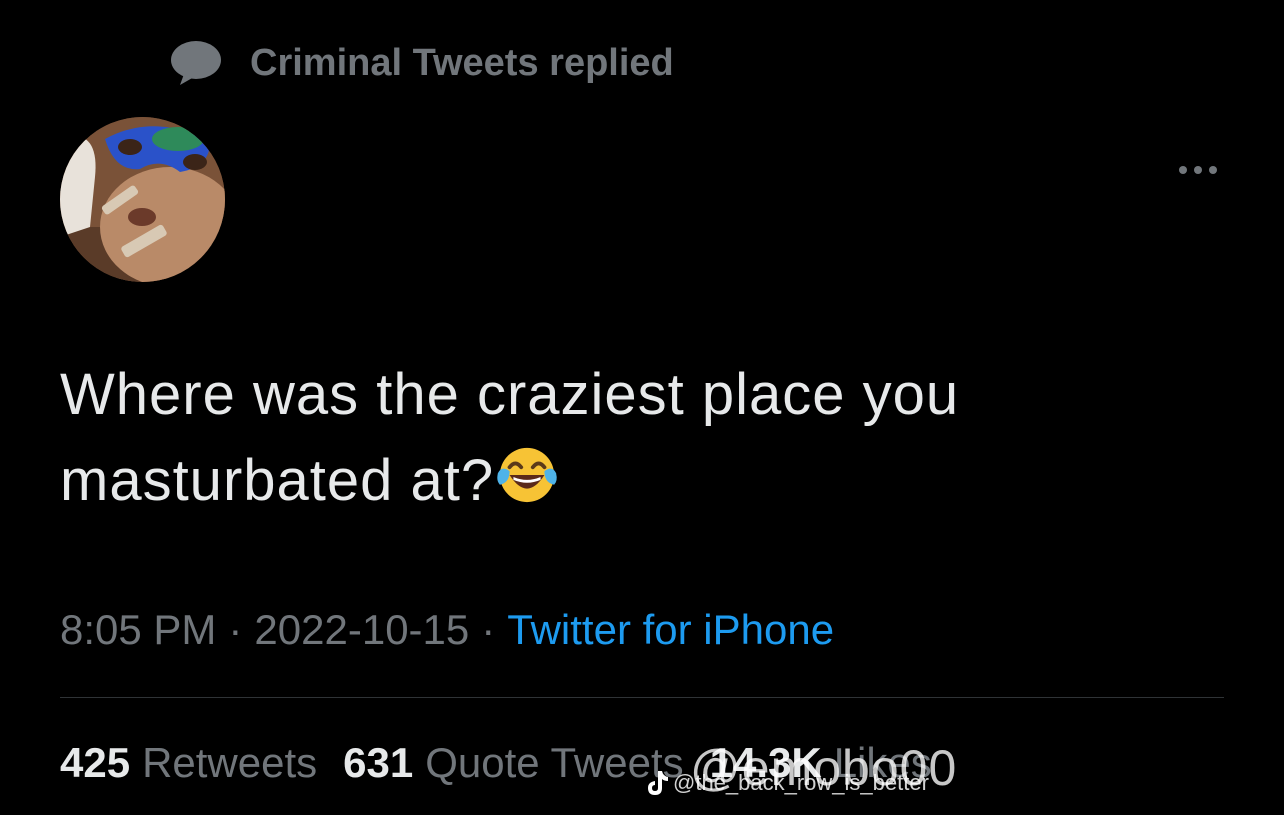  I want to click on likes-label: Likes, so click(882, 762).